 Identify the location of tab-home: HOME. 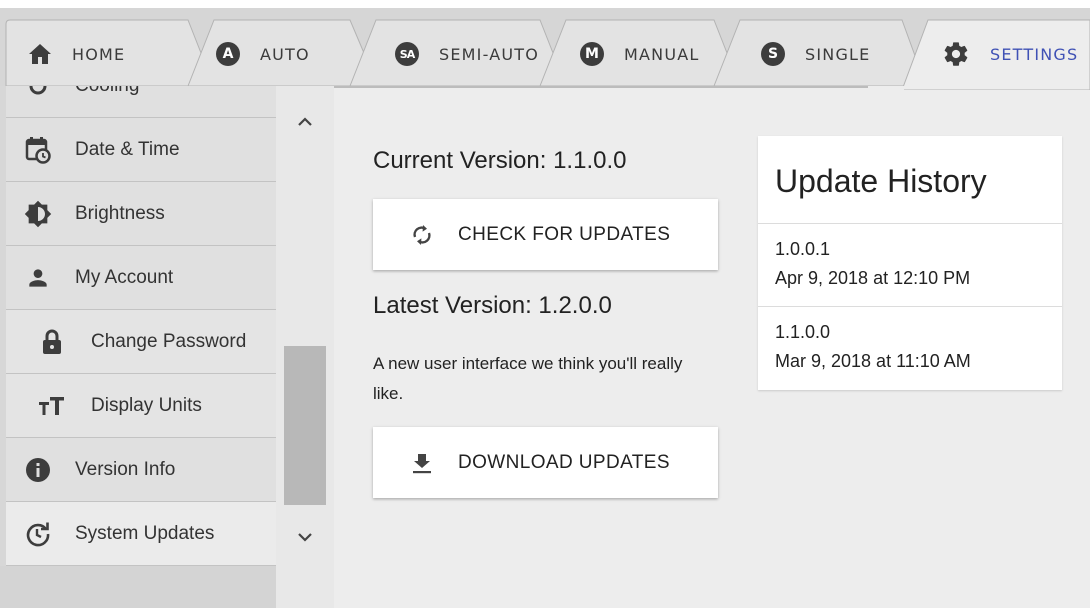
(76, 54).